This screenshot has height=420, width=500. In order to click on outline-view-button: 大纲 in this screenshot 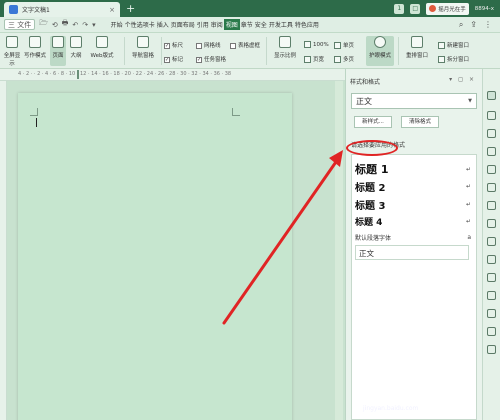, I will do `click(76, 47)`.